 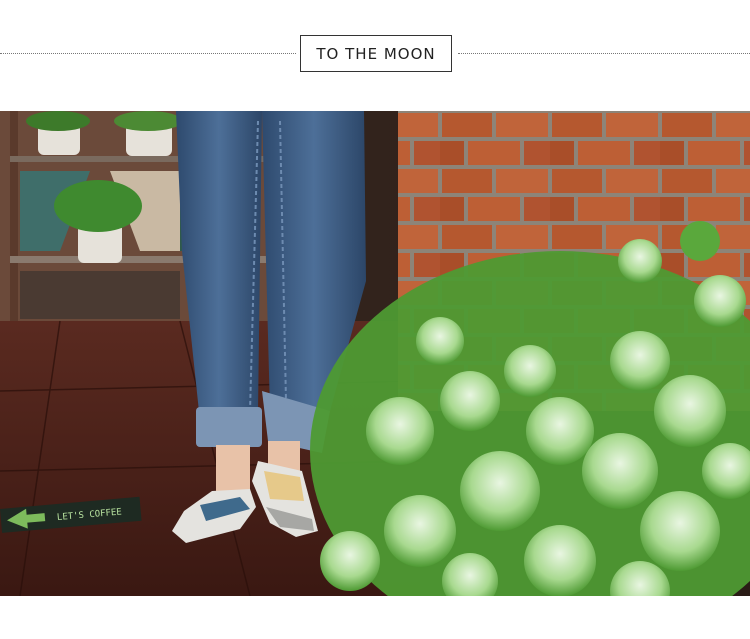 What do you see at coordinates (375, 617) in the screenshot?
I see `footer-spacer` at bounding box center [375, 617].